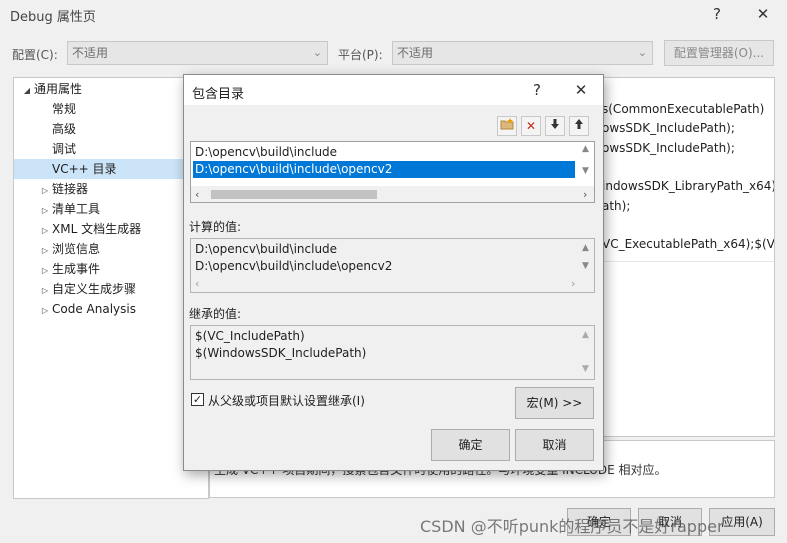 The height and width of the screenshot is (543, 787). Describe the element at coordinates (111, 189) in the screenshot. I see `tree-item: ▷ 链接器` at that location.